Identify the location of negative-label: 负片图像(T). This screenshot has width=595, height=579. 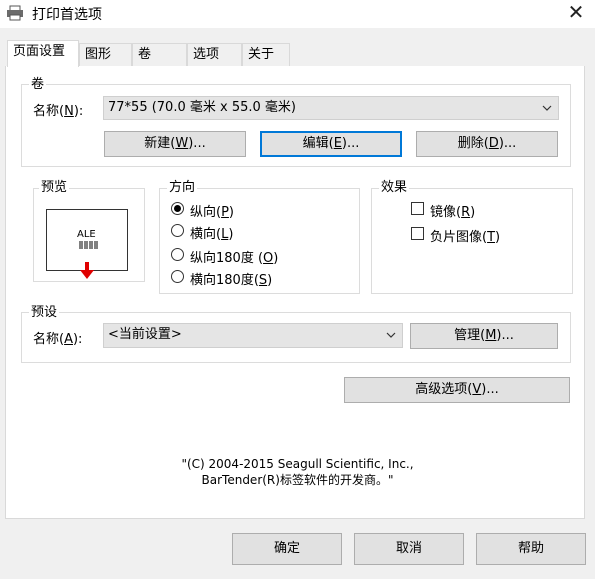
(465, 237).